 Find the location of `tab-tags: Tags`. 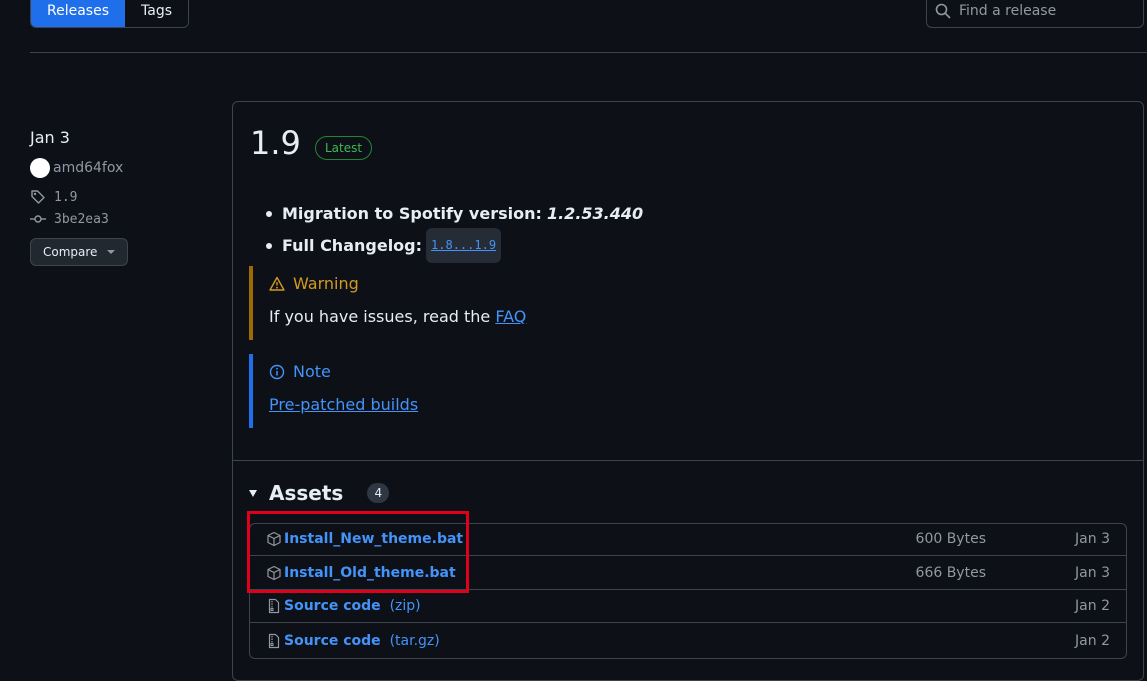

tab-tags: Tags is located at coordinates (156, 13).